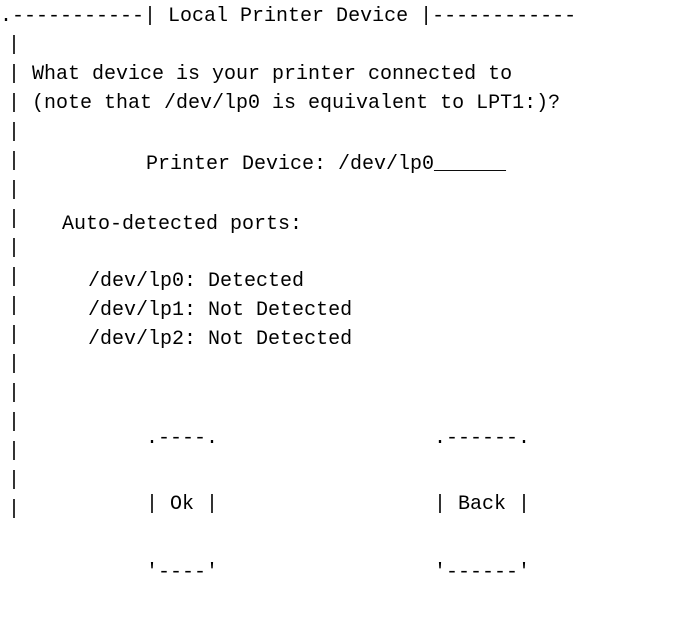 This screenshot has height=622, width=692. I want to click on printer-device-label: Printer Device:, so click(242, 164).